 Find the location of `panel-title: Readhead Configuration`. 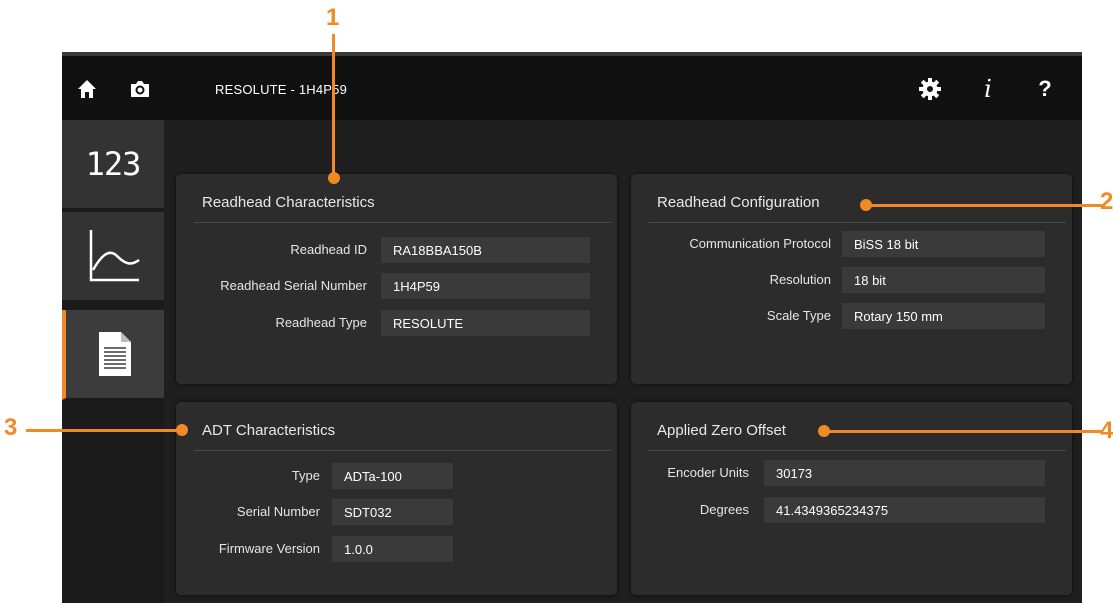

panel-title: Readhead Configuration is located at coordinates (738, 202).